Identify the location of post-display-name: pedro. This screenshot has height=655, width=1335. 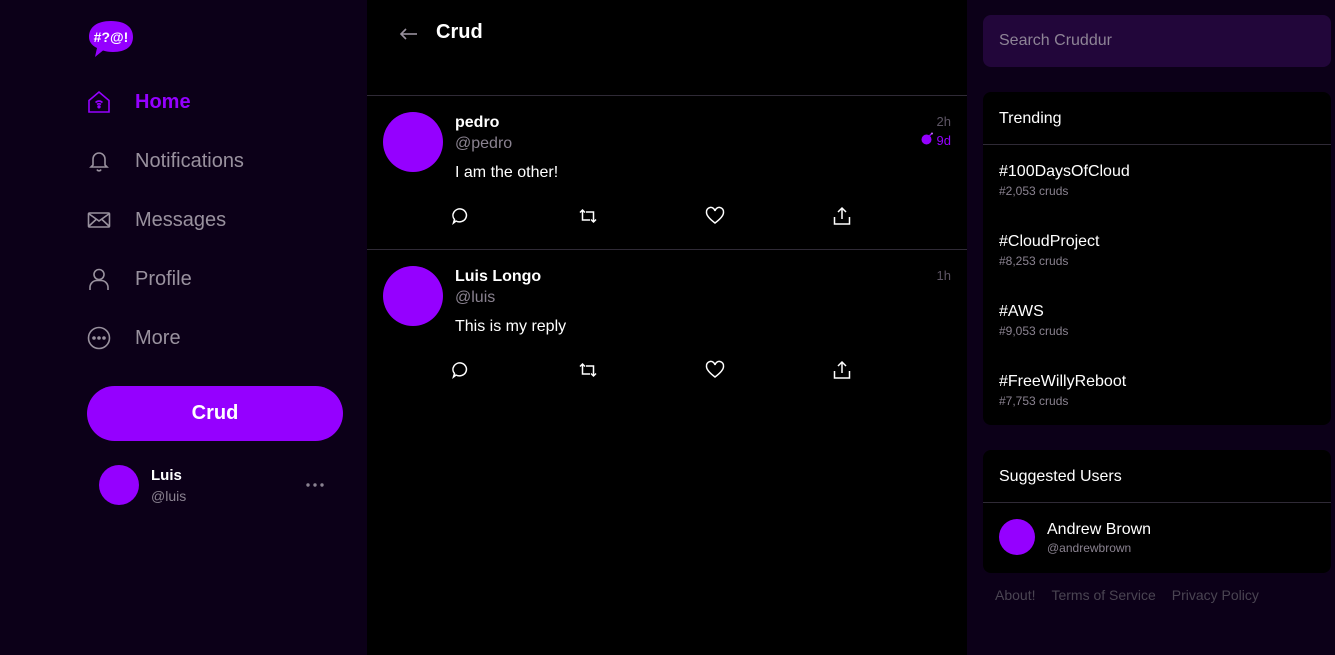
(477, 123).